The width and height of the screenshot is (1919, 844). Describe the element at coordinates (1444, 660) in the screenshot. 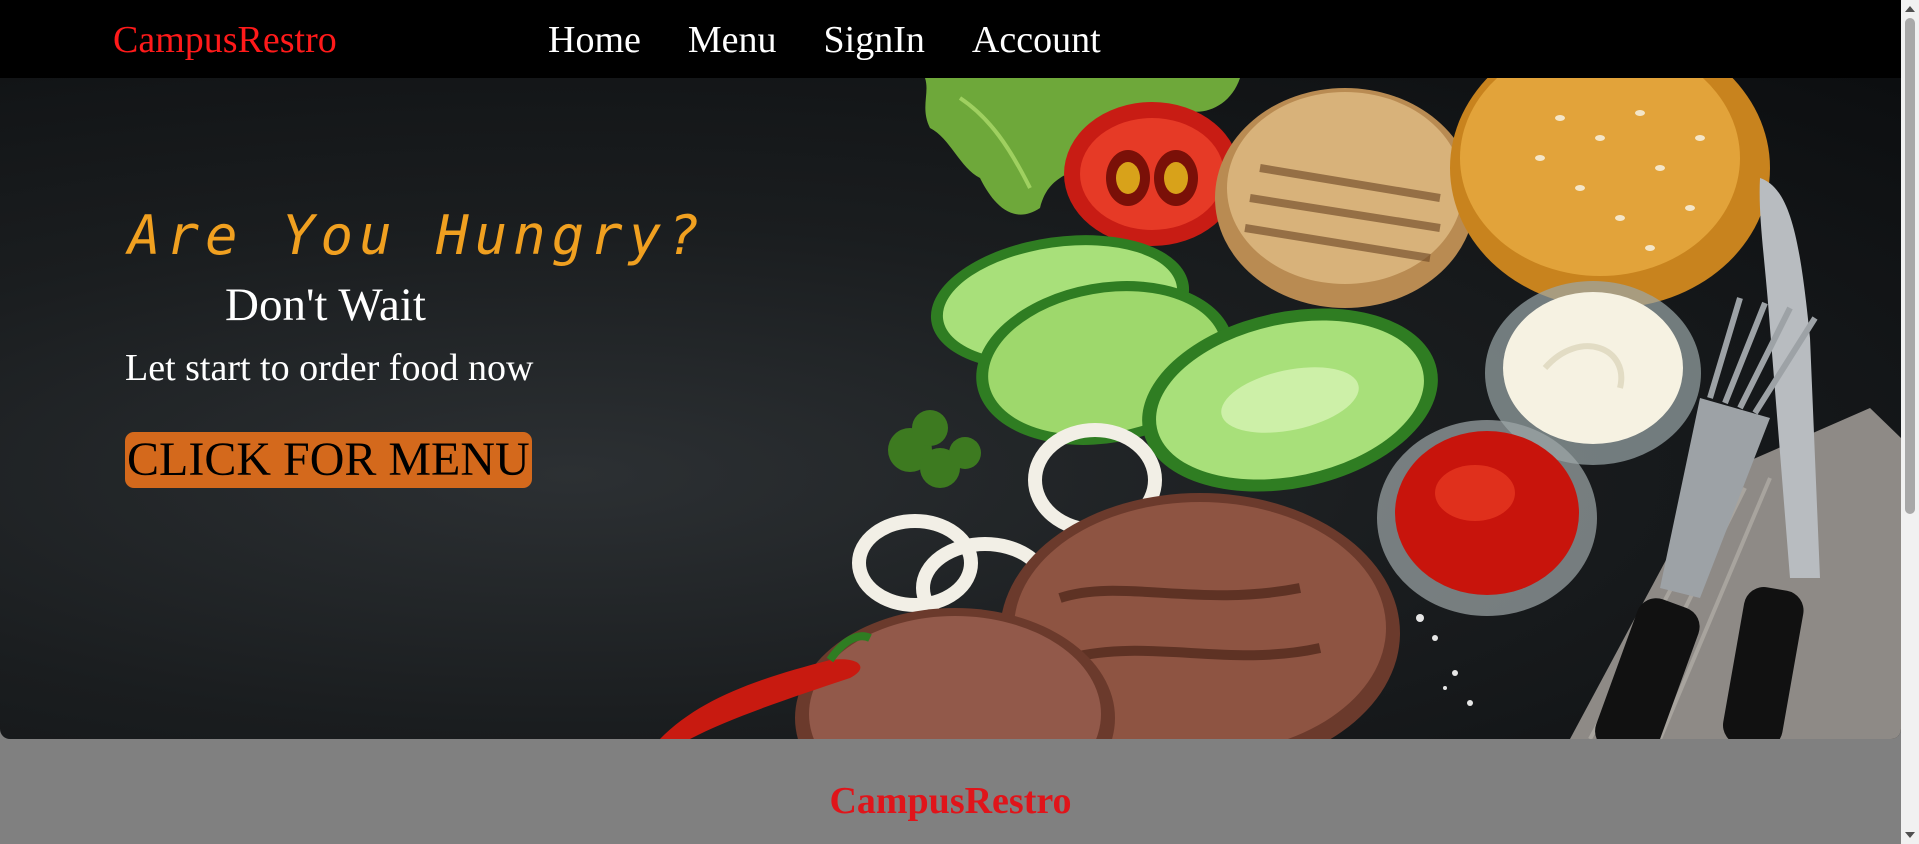

I see `salt-sprinkles-shape` at that location.